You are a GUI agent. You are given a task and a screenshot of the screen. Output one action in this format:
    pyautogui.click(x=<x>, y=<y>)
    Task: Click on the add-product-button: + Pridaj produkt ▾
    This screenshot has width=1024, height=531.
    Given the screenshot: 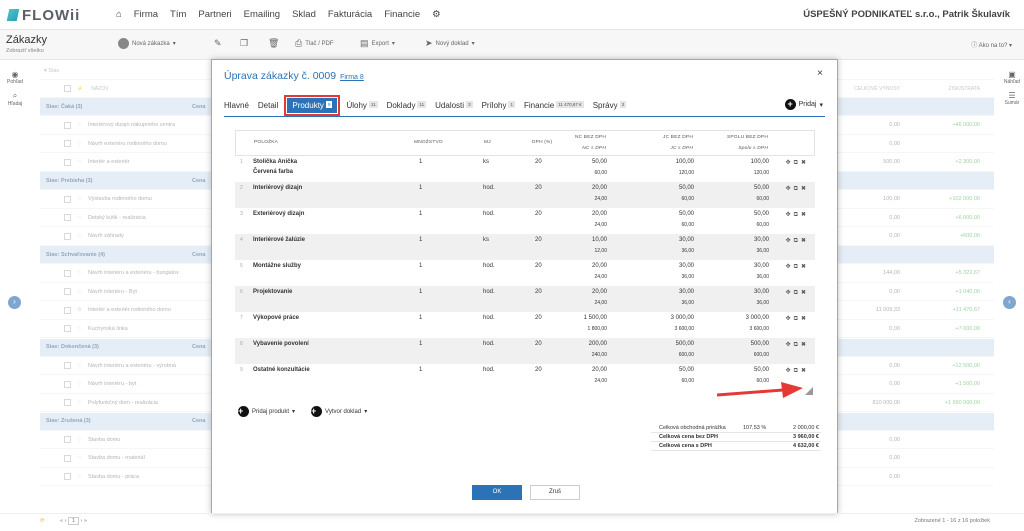 What is the action you would take?
    pyautogui.click(x=266, y=411)
    